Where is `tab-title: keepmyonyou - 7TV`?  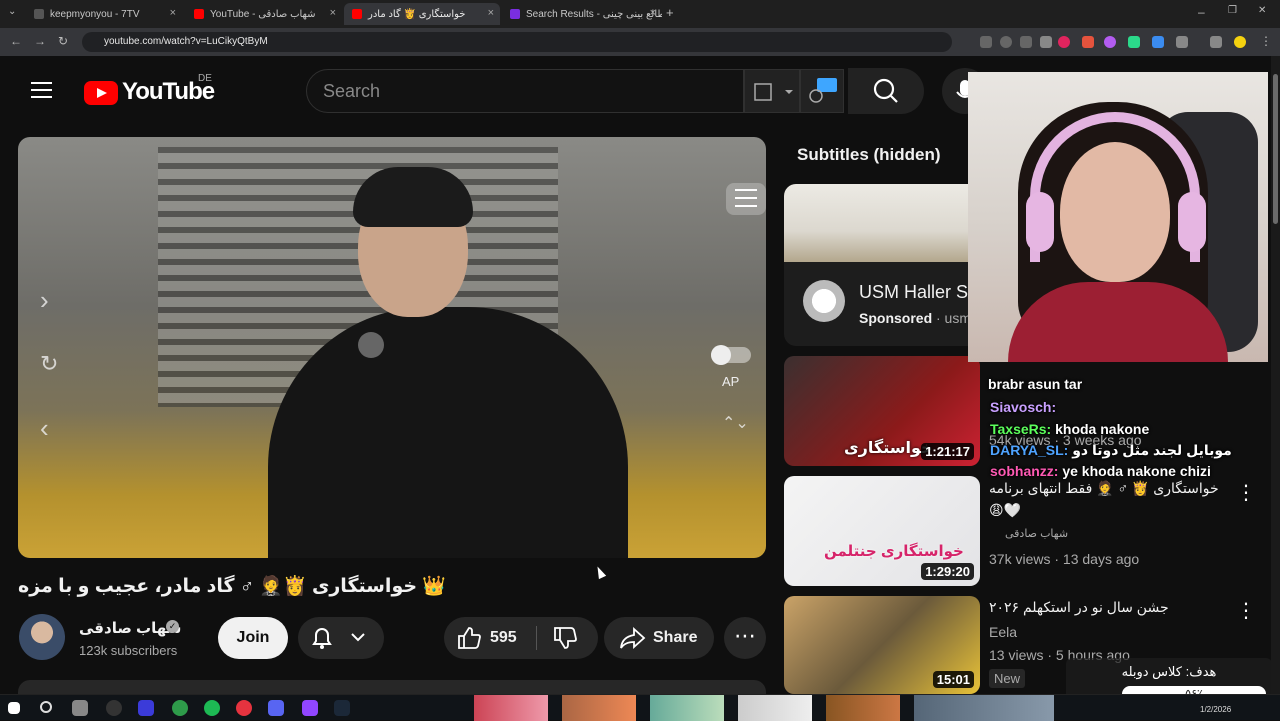
tab-title: keepmyonyou - 7TV is located at coordinates (95, 14).